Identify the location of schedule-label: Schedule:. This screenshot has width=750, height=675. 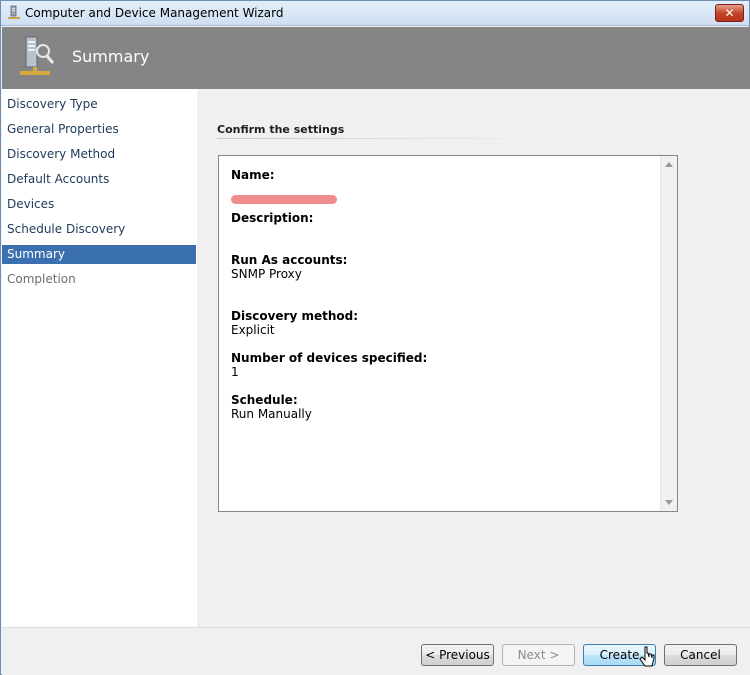
(264, 400).